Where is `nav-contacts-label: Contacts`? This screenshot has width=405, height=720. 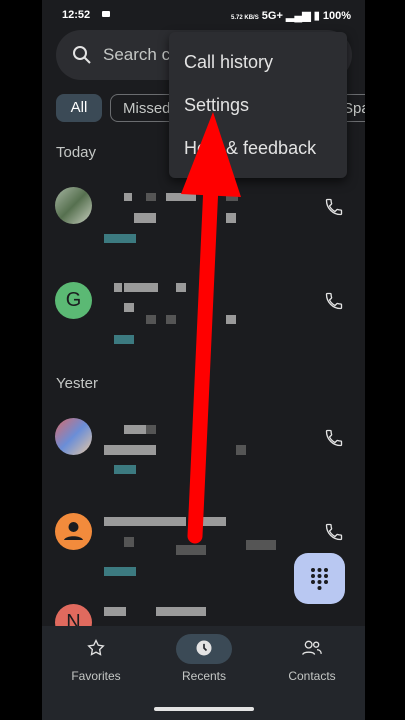 nav-contacts-label: Contacts is located at coordinates (312, 676).